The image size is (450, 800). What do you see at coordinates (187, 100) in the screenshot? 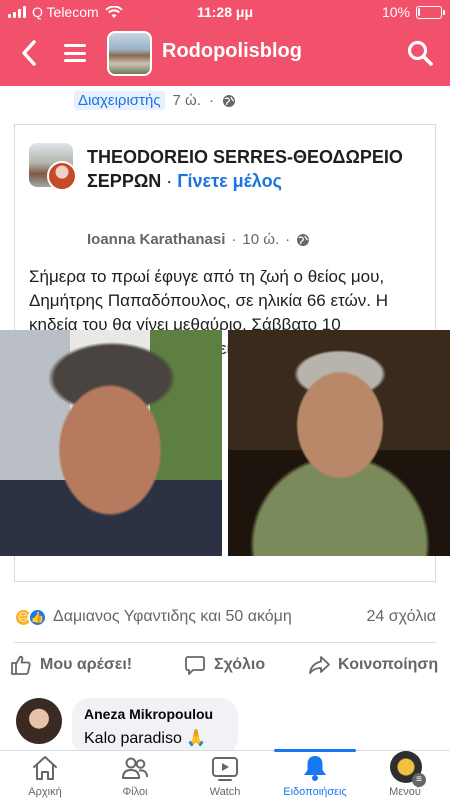
I see `previous-post-time: 7 ώ.` at bounding box center [187, 100].